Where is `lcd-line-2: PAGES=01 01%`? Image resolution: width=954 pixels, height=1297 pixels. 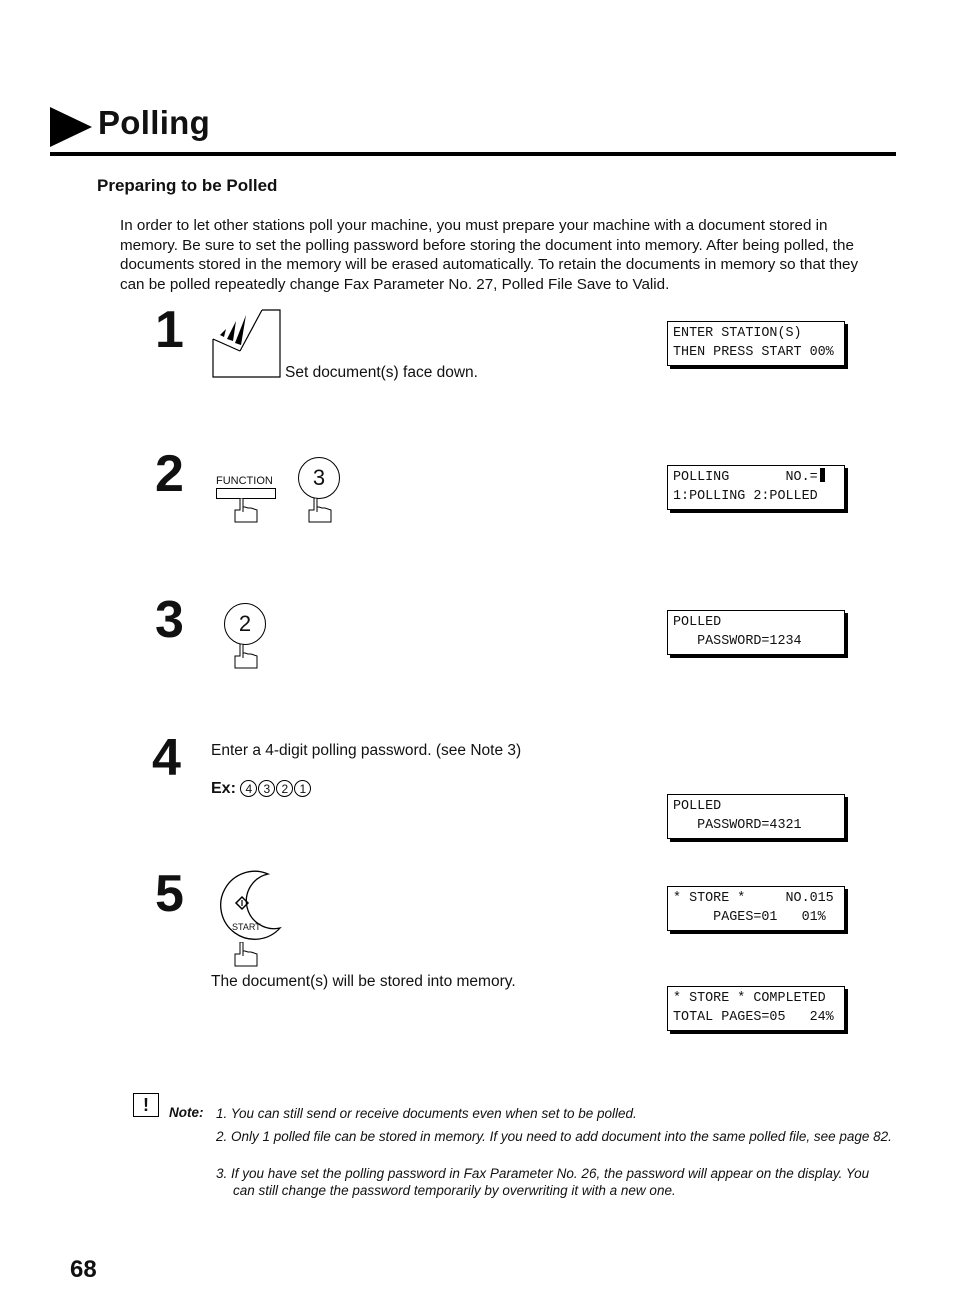
lcd-line-2: PAGES=01 01% is located at coordinates (749, 917).